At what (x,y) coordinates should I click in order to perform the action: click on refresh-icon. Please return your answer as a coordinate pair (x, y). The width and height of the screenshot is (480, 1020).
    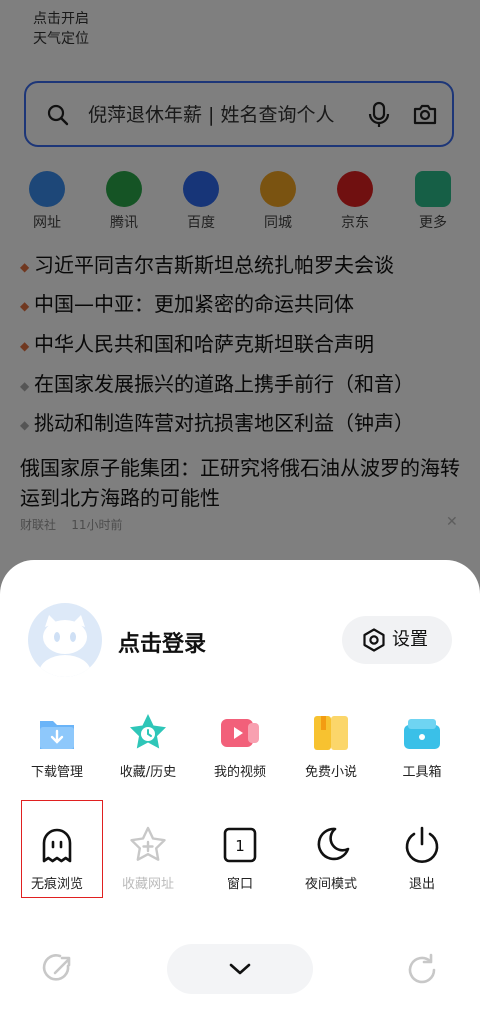
    Looking at the image, I should click on (422, 970).